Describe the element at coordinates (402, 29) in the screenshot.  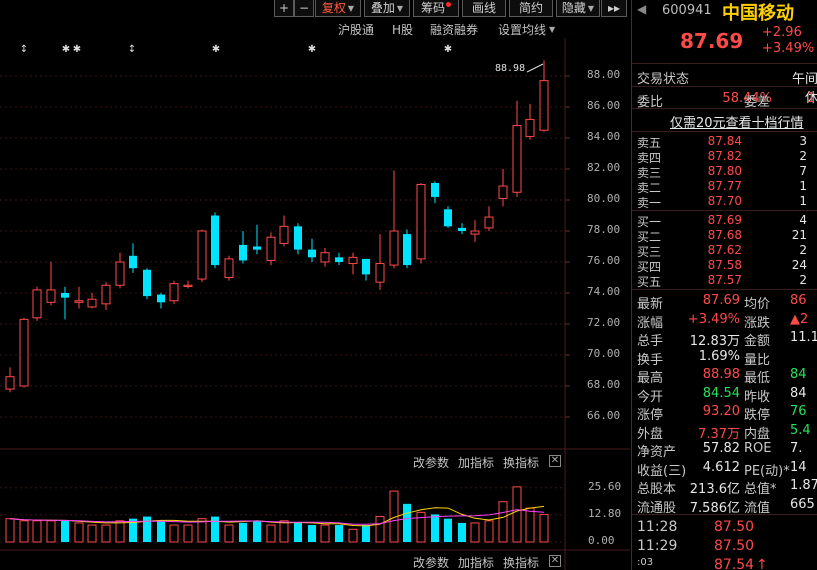
I see `h-share-link: H股` at that location.